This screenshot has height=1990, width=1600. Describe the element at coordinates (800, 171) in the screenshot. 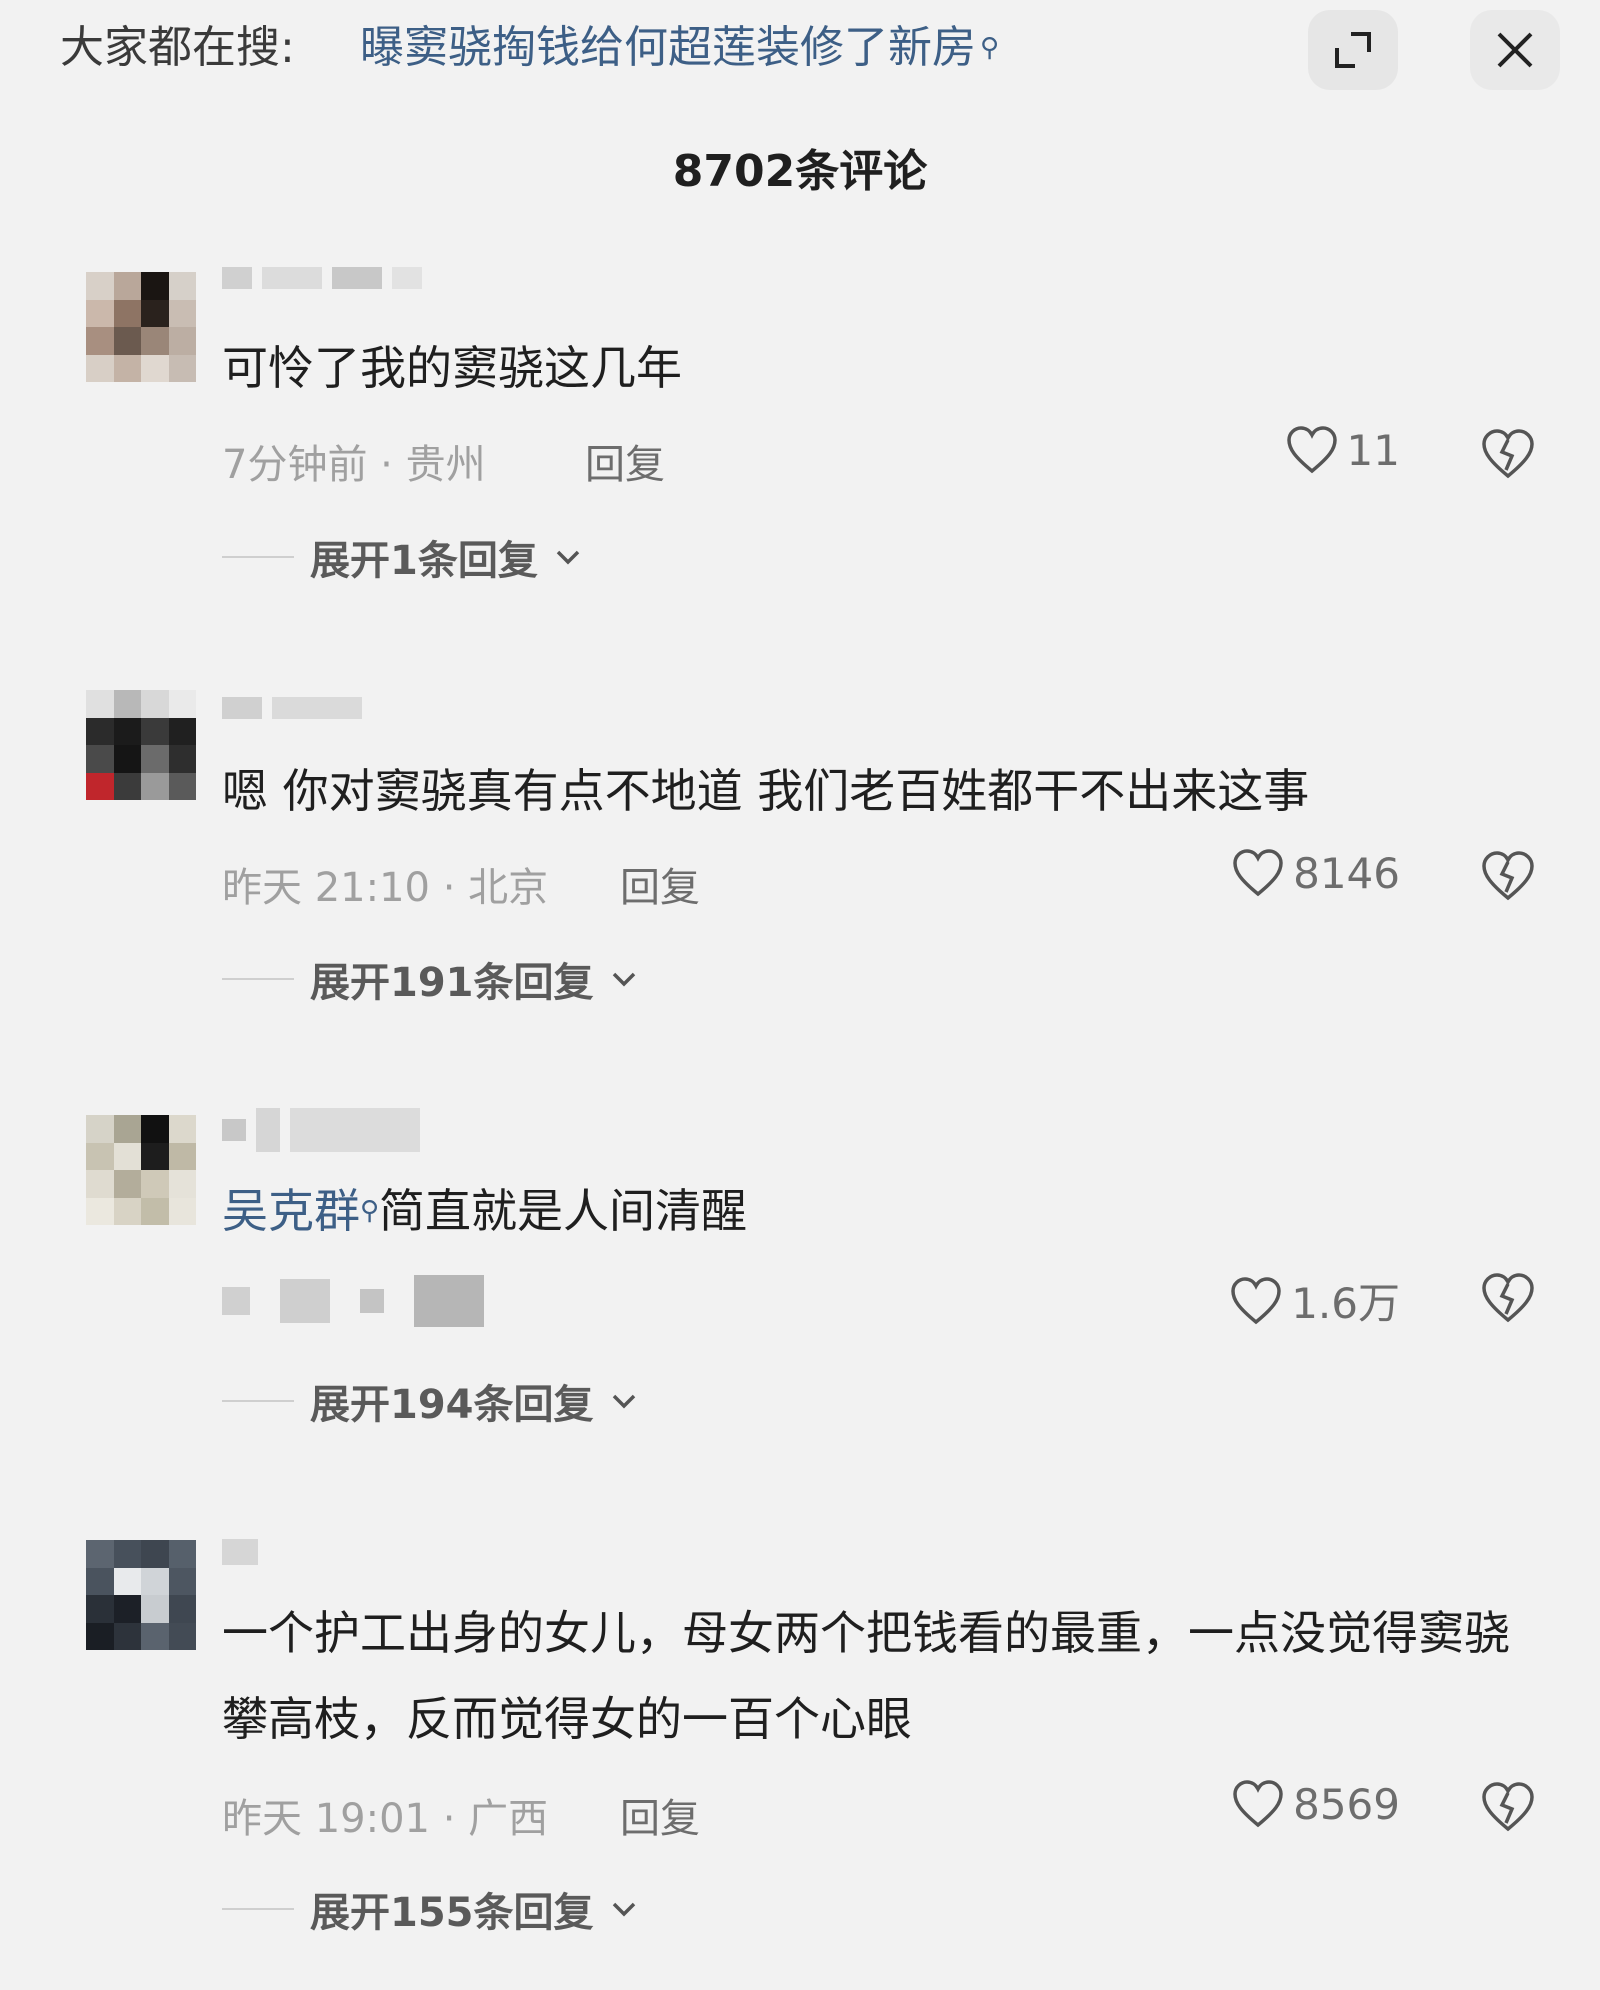

I see `comment-count: 8702条评论` at that location.